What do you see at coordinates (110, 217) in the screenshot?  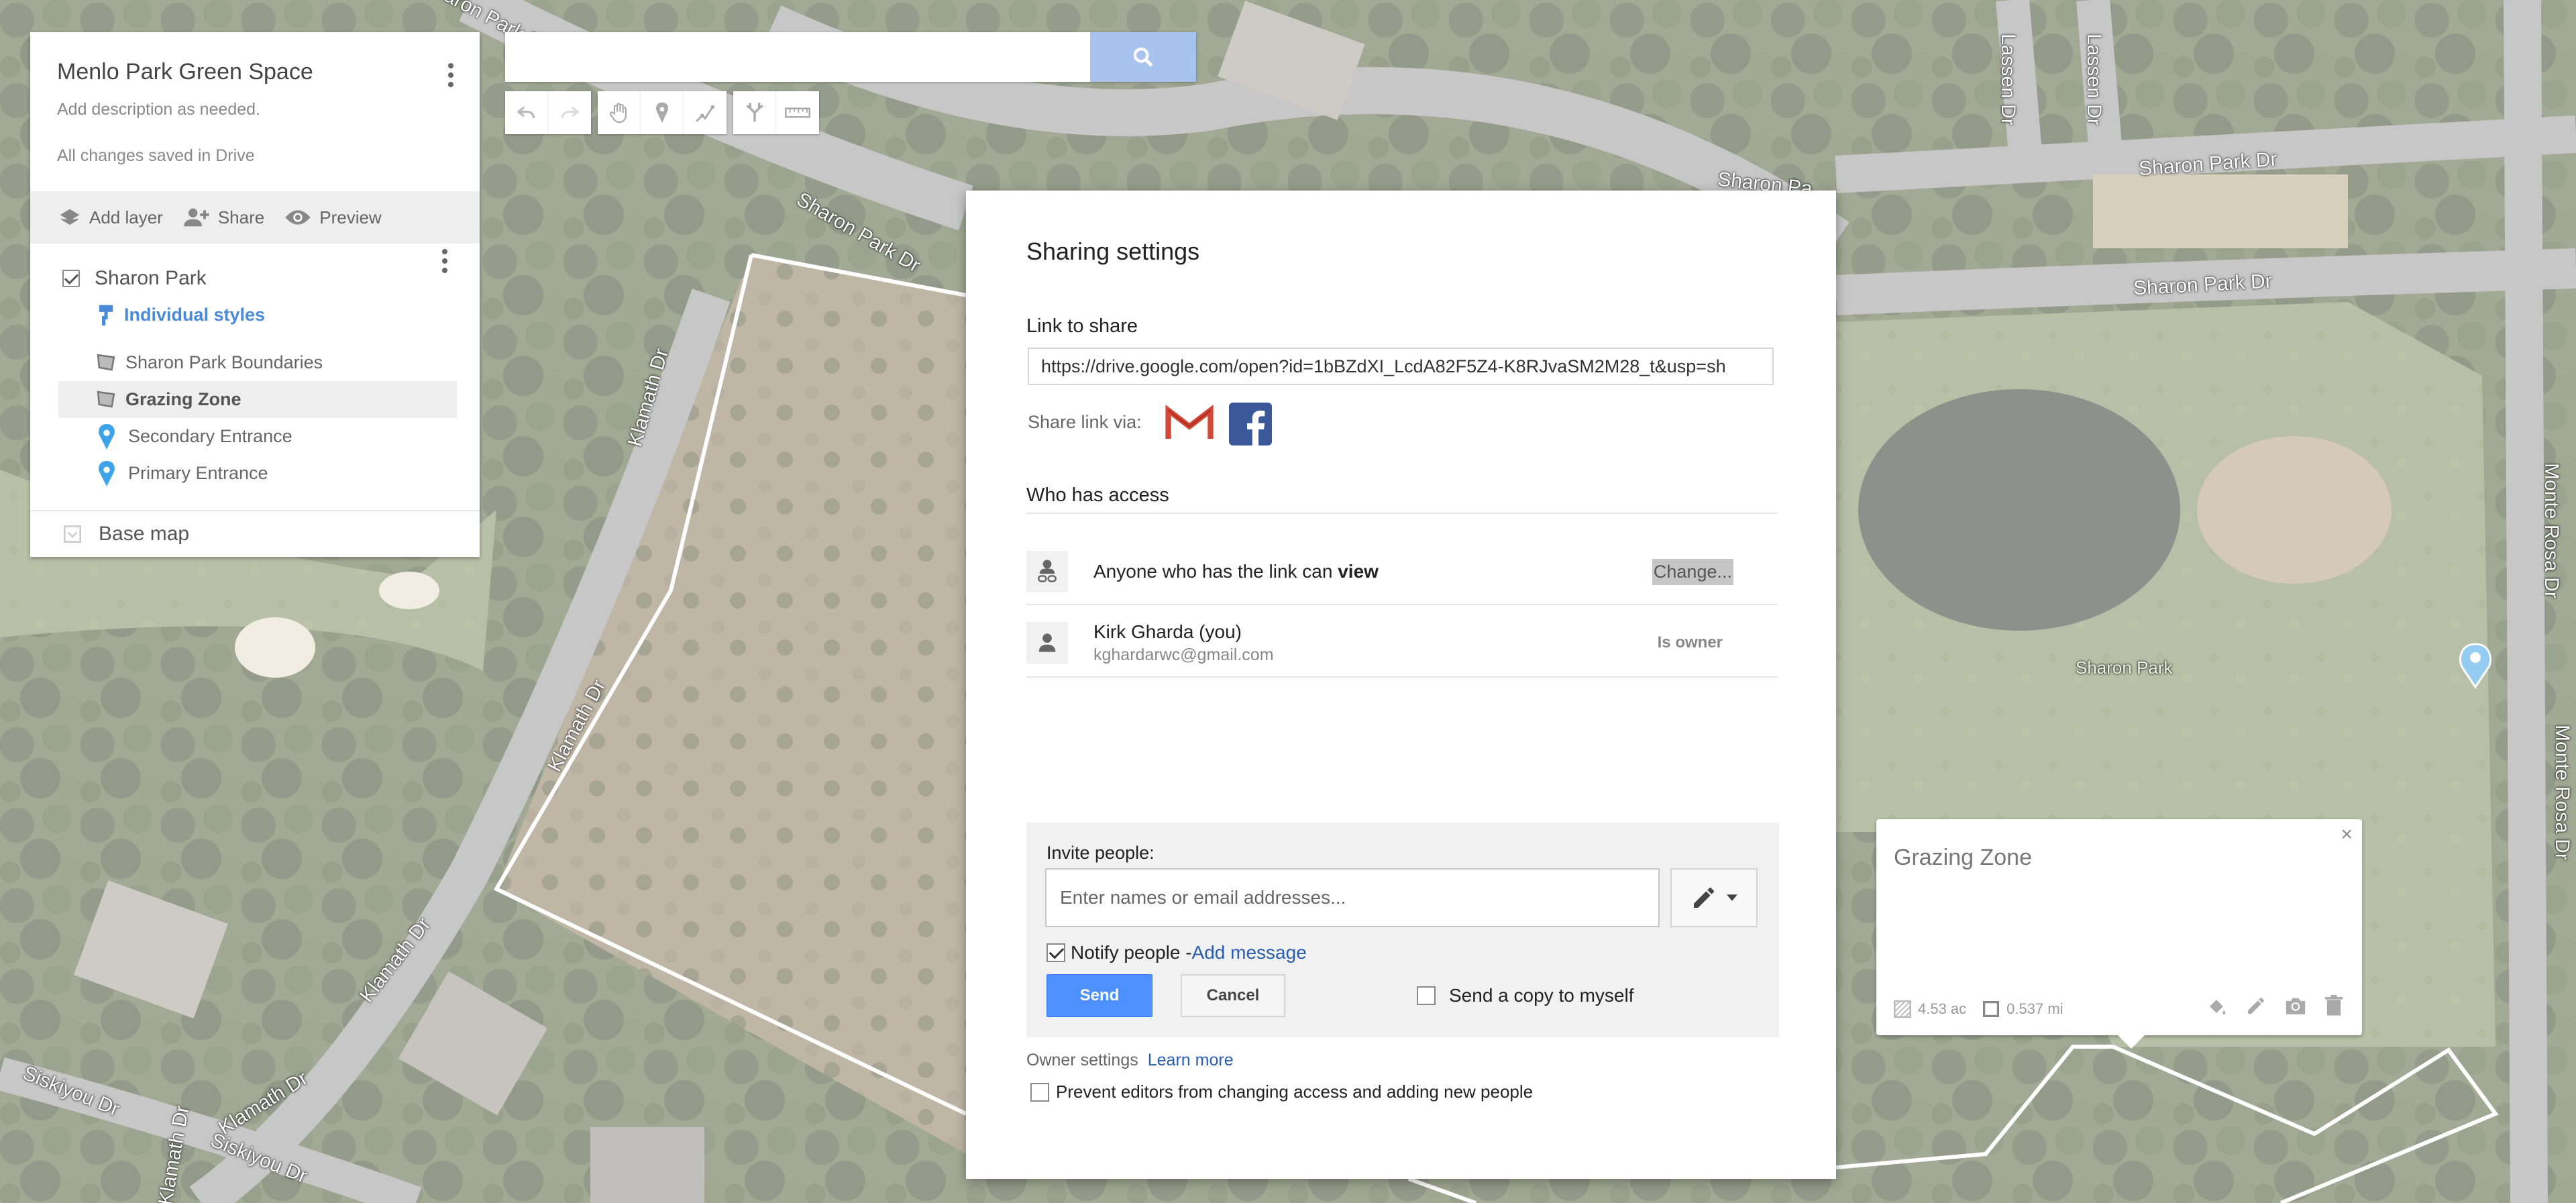 I see `add-layer-button: Add layer` at bounding box center [110, 217].